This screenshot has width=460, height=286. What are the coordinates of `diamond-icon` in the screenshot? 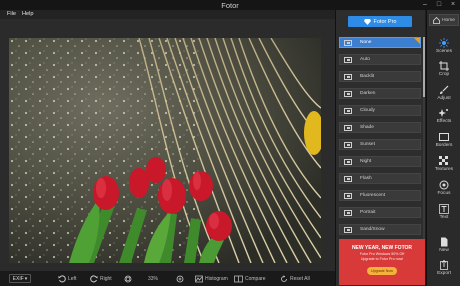 It's located at (367, 21).